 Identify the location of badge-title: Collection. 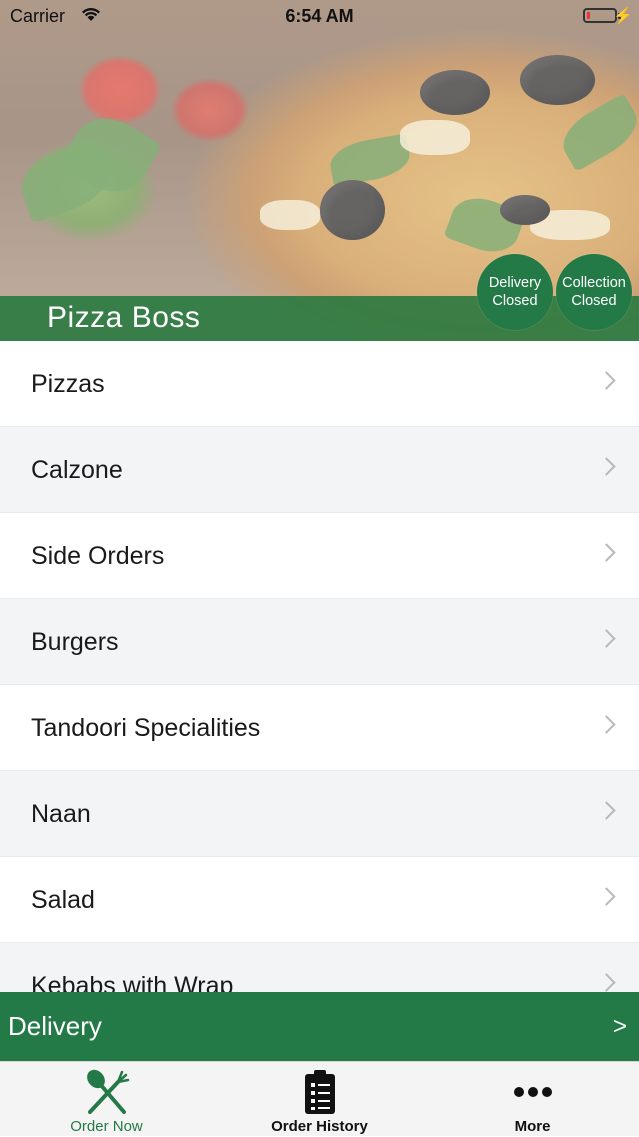
(594, 283).